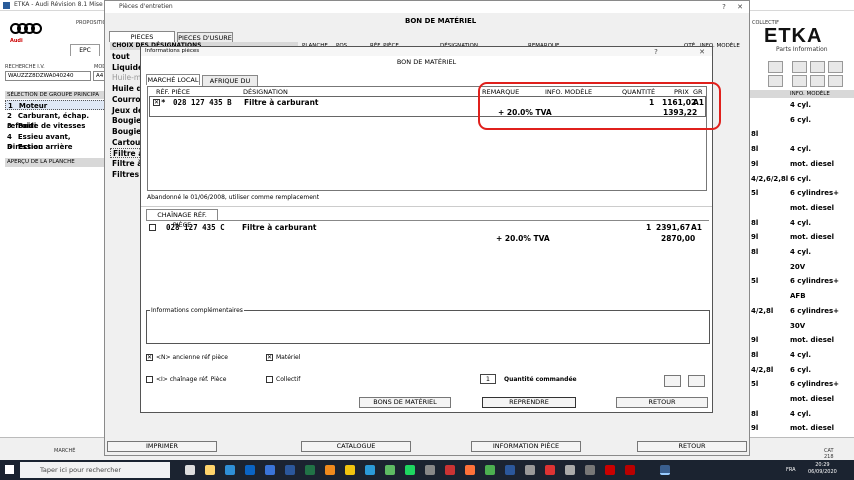 The image size is (854, 480). I want to click on chrome-icon, so click(490, 470).